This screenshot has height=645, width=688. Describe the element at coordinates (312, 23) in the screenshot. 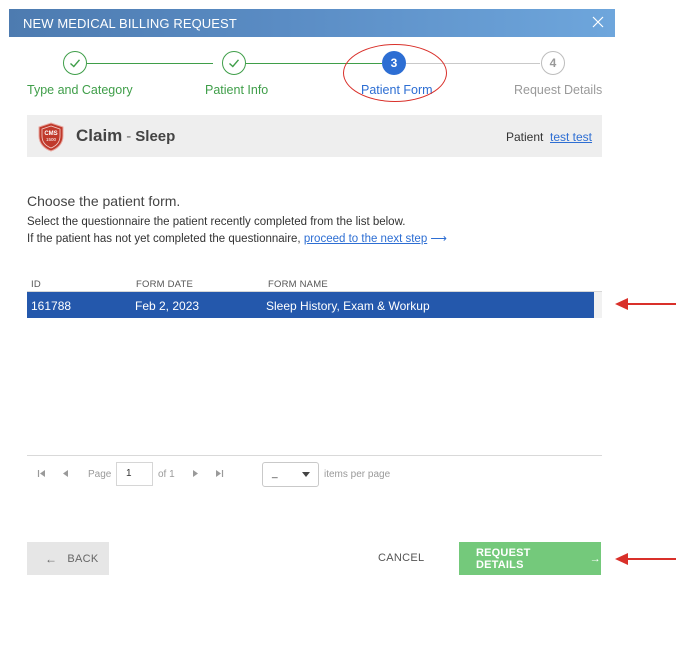

I see `dialog-titlebar: NEW MEDICAL BILLING REQUEST` at that location.